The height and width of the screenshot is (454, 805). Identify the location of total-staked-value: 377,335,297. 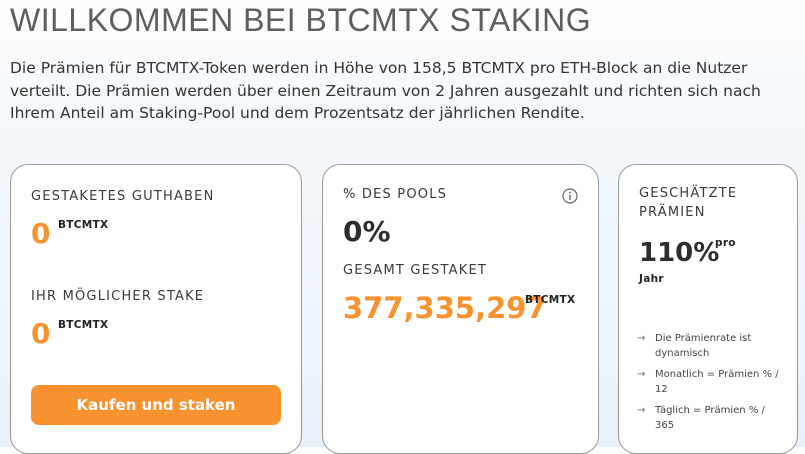
(445, 308).